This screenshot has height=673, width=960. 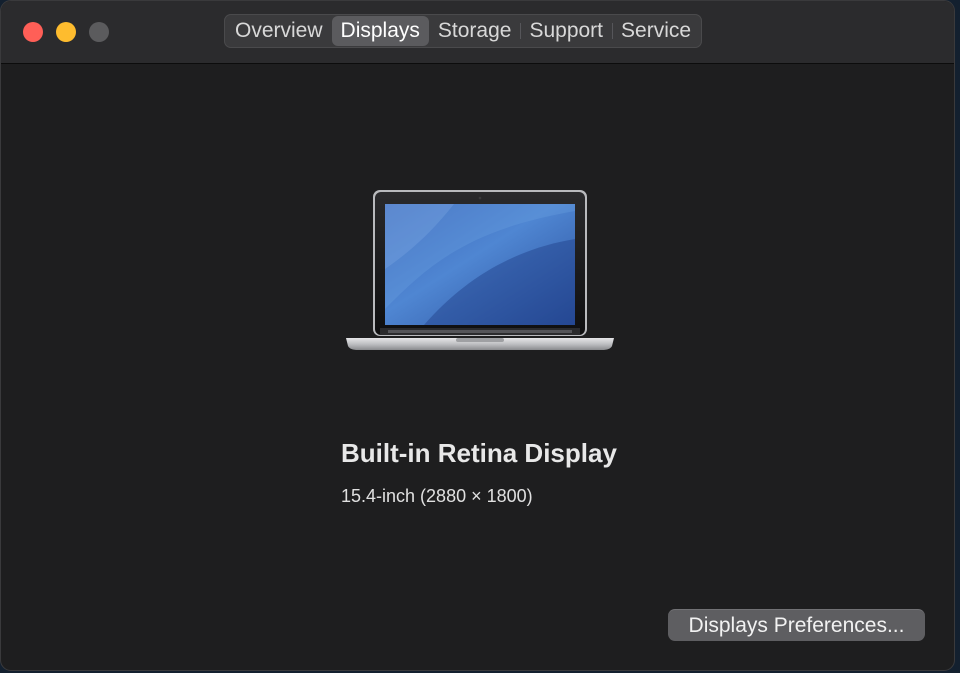 What do you see at coordinates (380, 31) in the screenshot?
I see `tab-displays: Displays` at bounding box center [380, 31].